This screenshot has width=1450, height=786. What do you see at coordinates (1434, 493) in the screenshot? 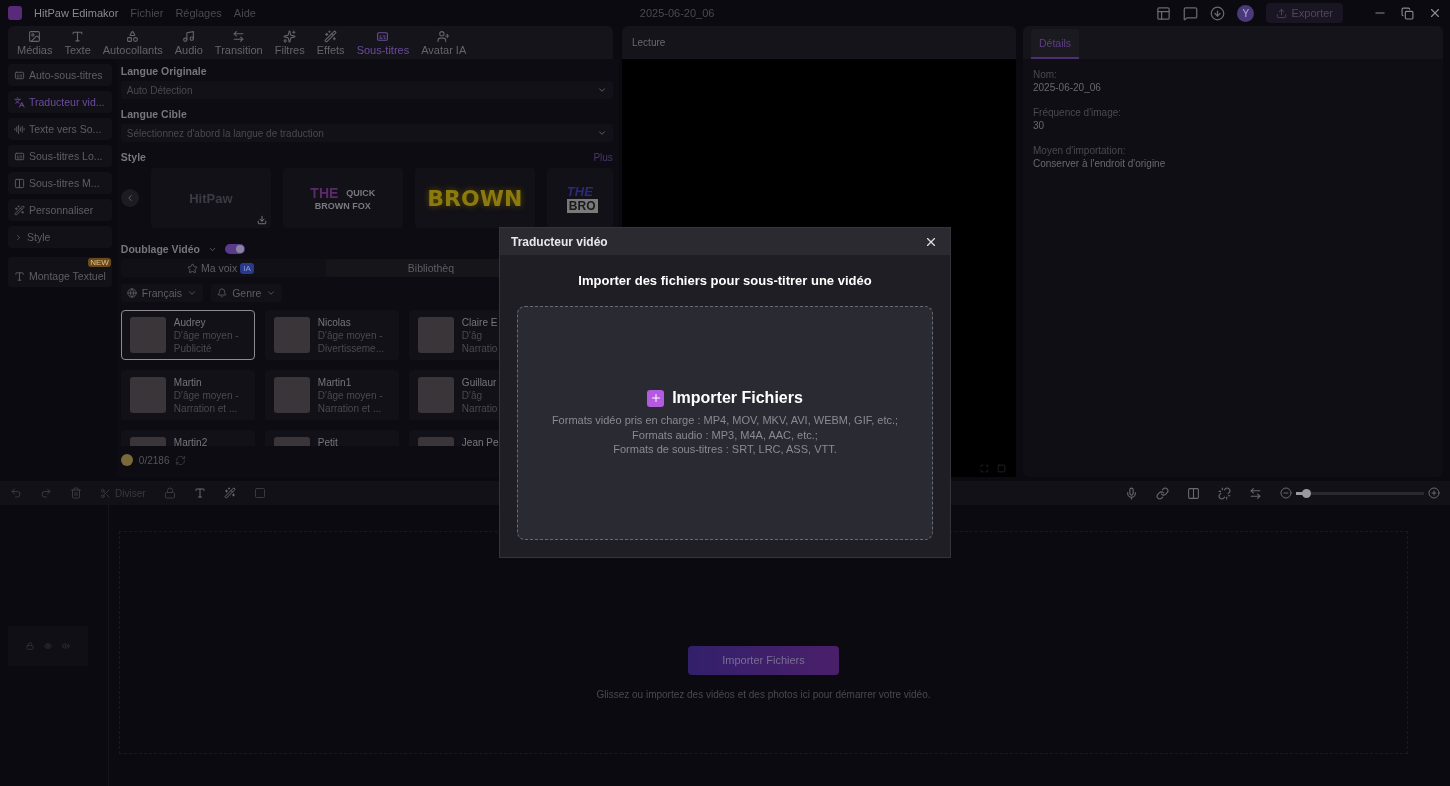
I see `zoom-in-icon` at bounding box center [1434, 493].